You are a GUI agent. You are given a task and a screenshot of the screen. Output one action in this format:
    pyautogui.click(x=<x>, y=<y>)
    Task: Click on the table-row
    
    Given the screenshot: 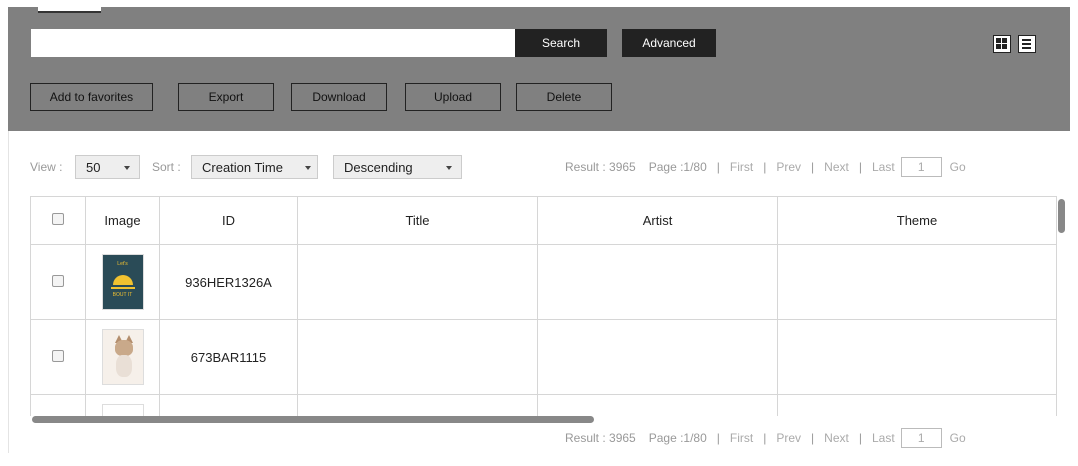 What is the action you would take?
    pyautogui.click(x=543, y=405)
    